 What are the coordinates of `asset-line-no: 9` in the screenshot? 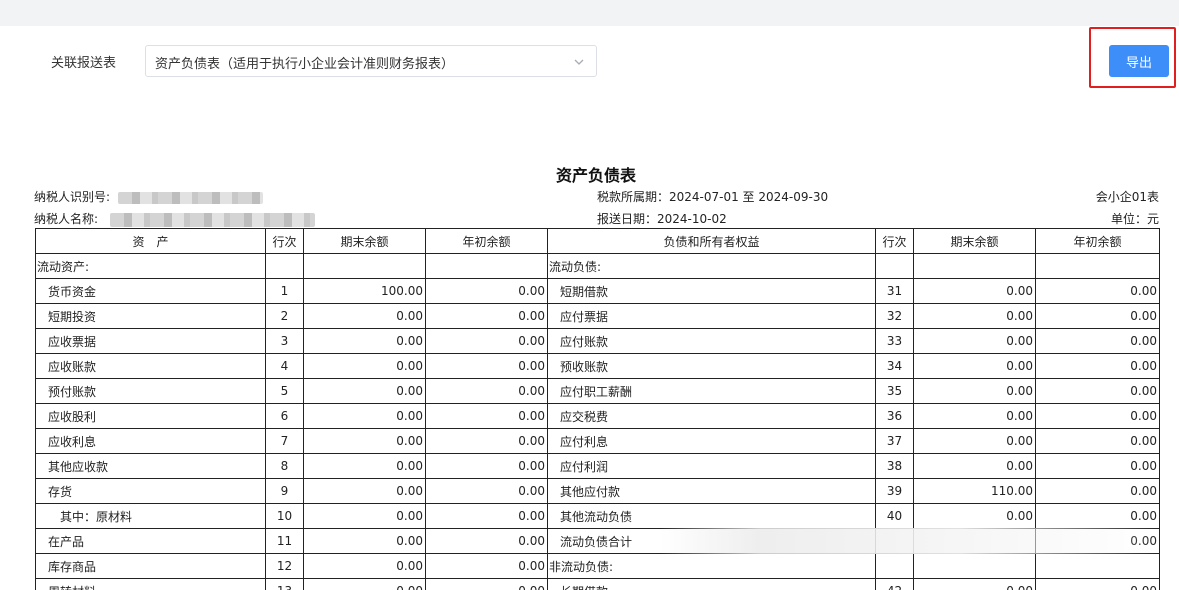 It's located at (284, 491).